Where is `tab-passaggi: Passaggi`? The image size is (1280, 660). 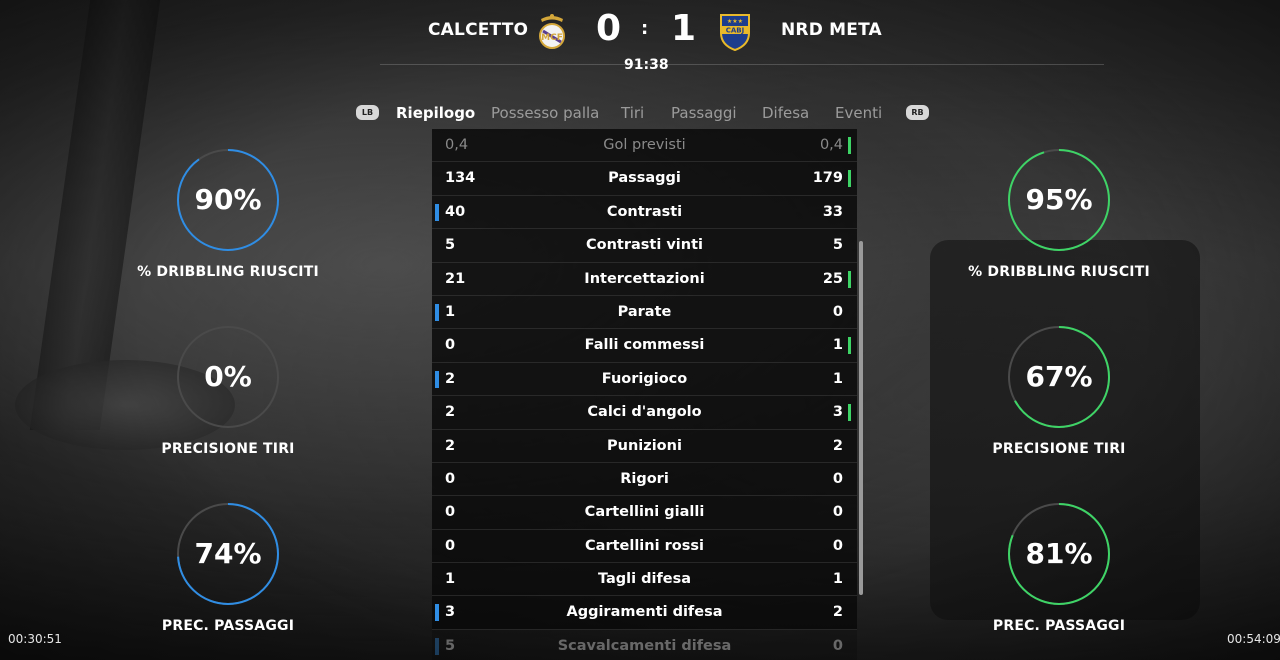 tab-passaggi: Passaggi is located at coordinates (704, 113).